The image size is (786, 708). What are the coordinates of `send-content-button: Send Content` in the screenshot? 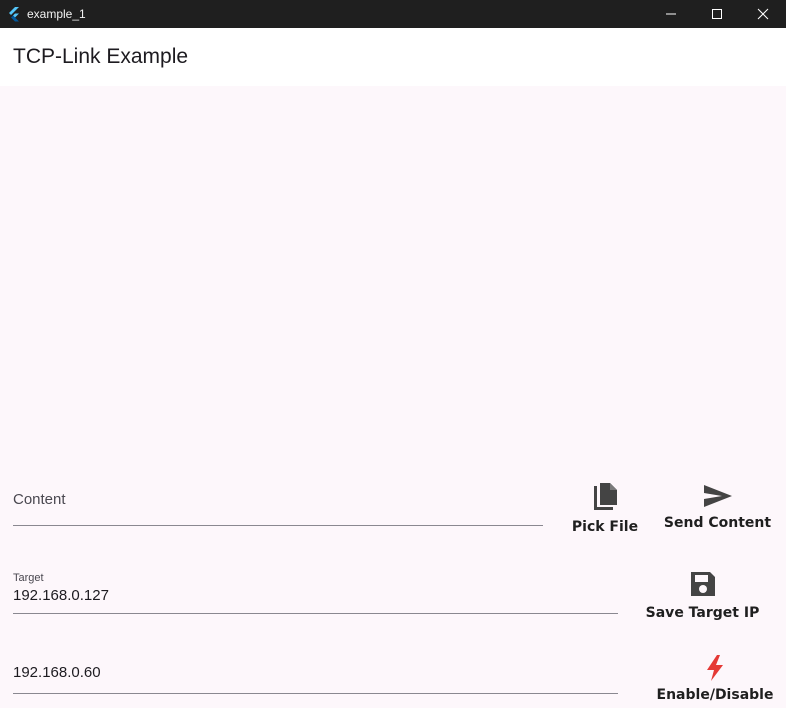 It's located at (717, 506).